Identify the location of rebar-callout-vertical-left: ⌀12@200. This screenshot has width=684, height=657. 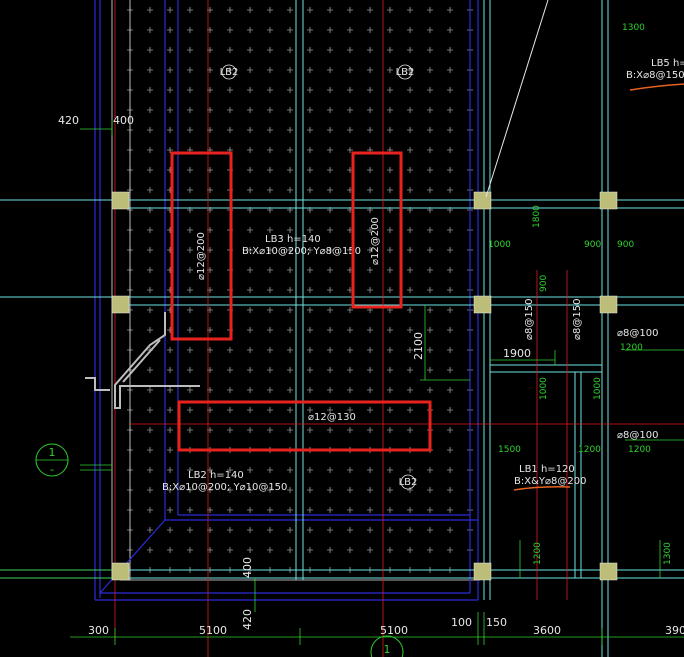
(201, 256).